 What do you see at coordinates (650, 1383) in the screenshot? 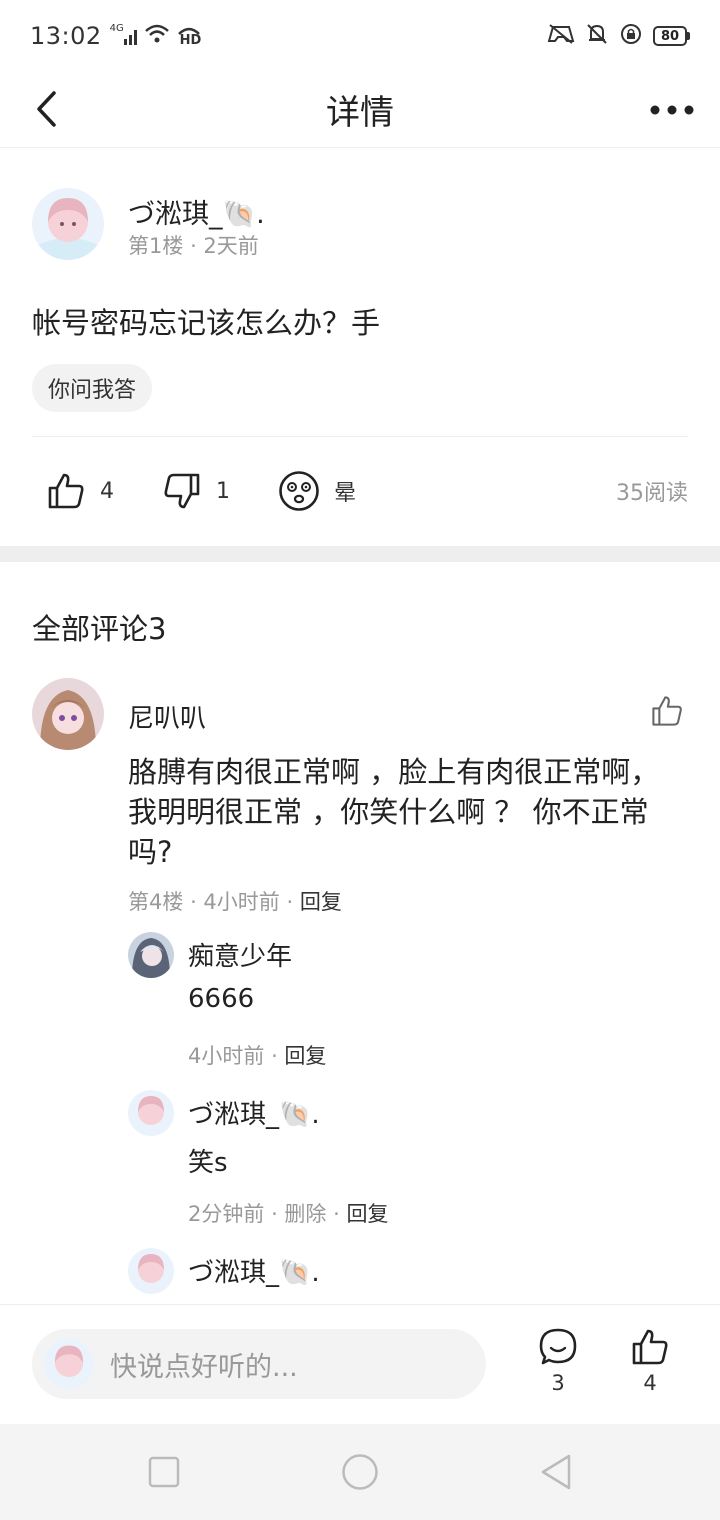
I see `bottom-like-count: 4` at bounding box center [650, 1383].